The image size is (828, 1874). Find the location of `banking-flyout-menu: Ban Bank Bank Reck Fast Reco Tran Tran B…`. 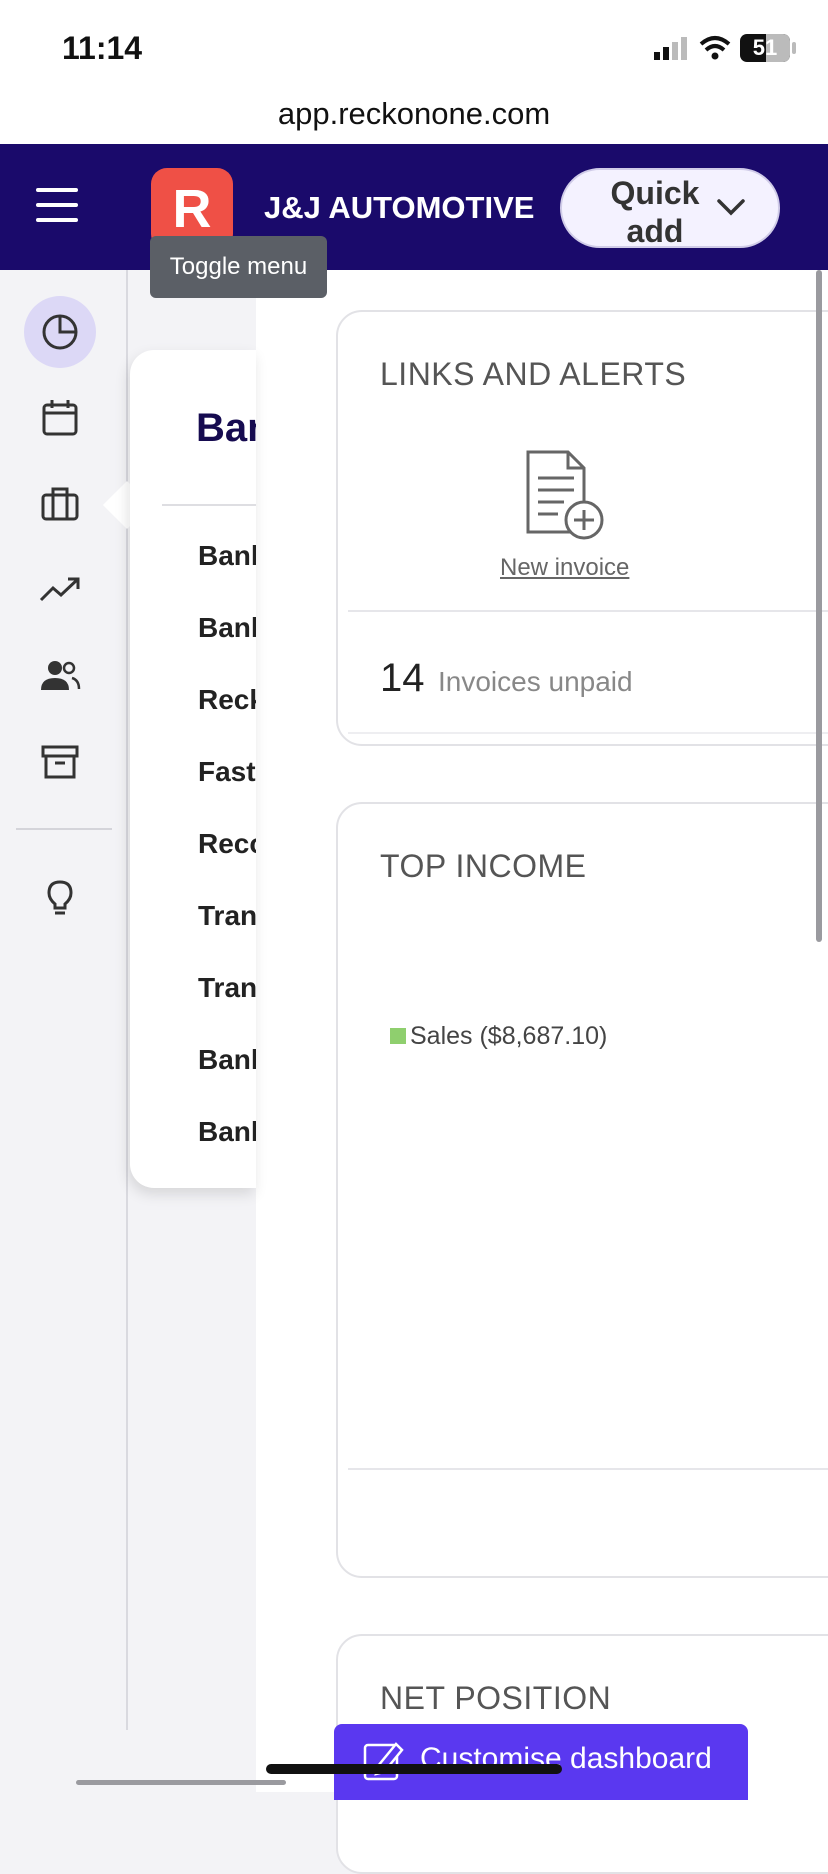

banking-flyout-menu: Ban Bank Bank Reck Fast Reco Tran Tran B… is located at coordinates (193, 769).